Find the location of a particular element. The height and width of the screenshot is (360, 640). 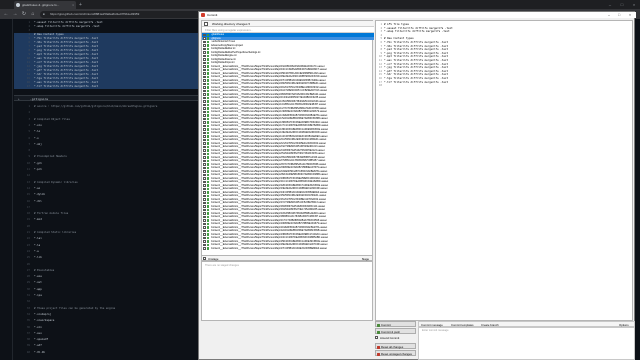

line-number: 10 is located at coordinates (28, 163).